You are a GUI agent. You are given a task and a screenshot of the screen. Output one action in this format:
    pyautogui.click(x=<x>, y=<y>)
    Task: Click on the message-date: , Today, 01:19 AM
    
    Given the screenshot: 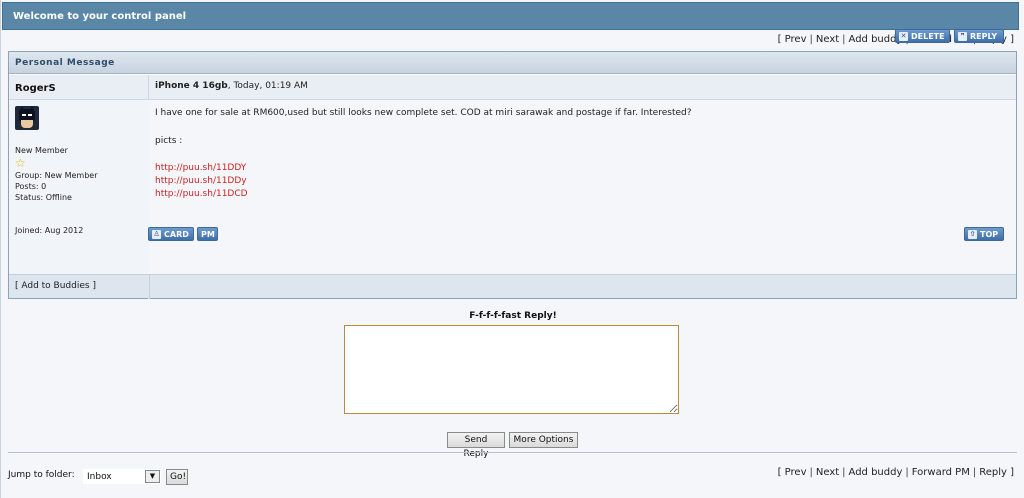 What is the action you would take?
    pyautogui.click(x=267, y=86)
    